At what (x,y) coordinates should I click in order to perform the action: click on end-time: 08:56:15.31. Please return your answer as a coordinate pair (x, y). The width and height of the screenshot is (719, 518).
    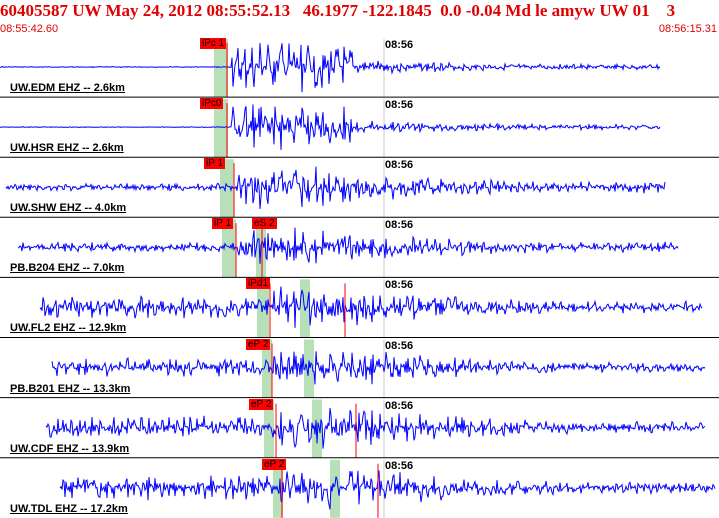
    Looking at the image, I should click on (687, 29).